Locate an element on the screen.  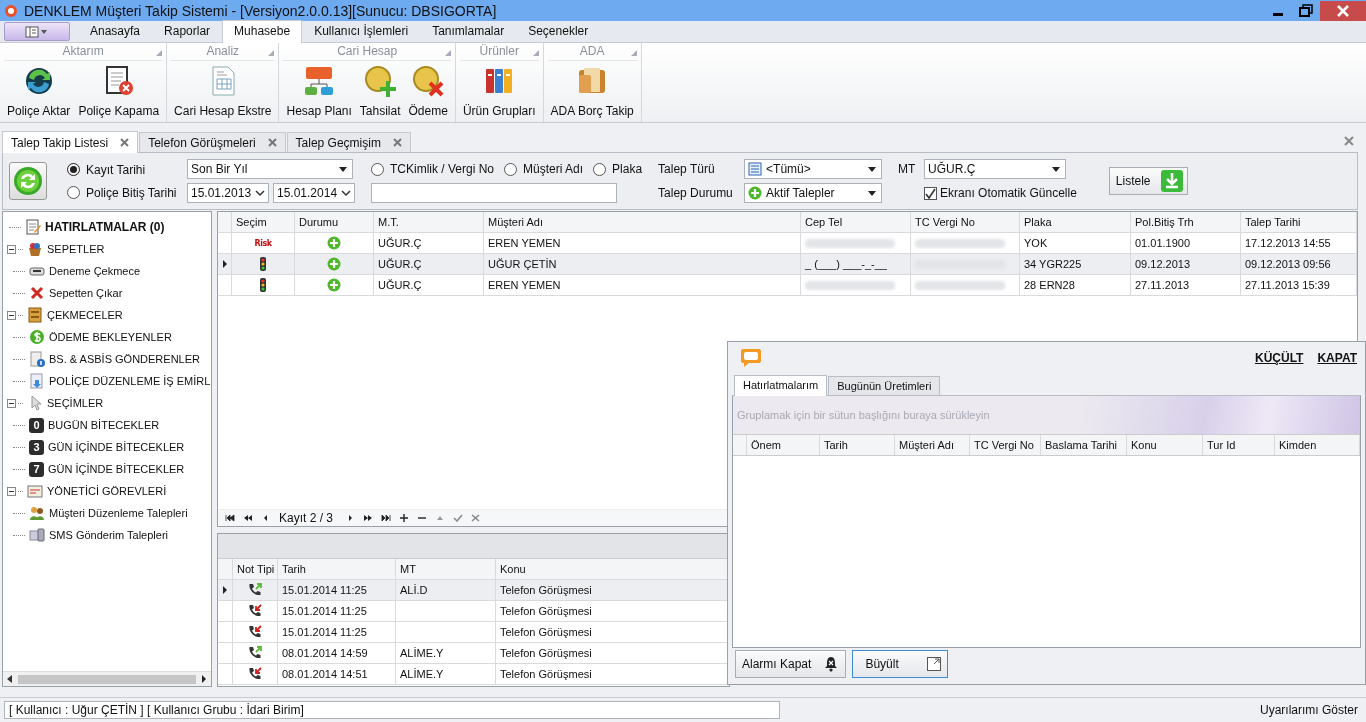
popup-button: Alarmı Kapat is located at coordinates (791, 664).